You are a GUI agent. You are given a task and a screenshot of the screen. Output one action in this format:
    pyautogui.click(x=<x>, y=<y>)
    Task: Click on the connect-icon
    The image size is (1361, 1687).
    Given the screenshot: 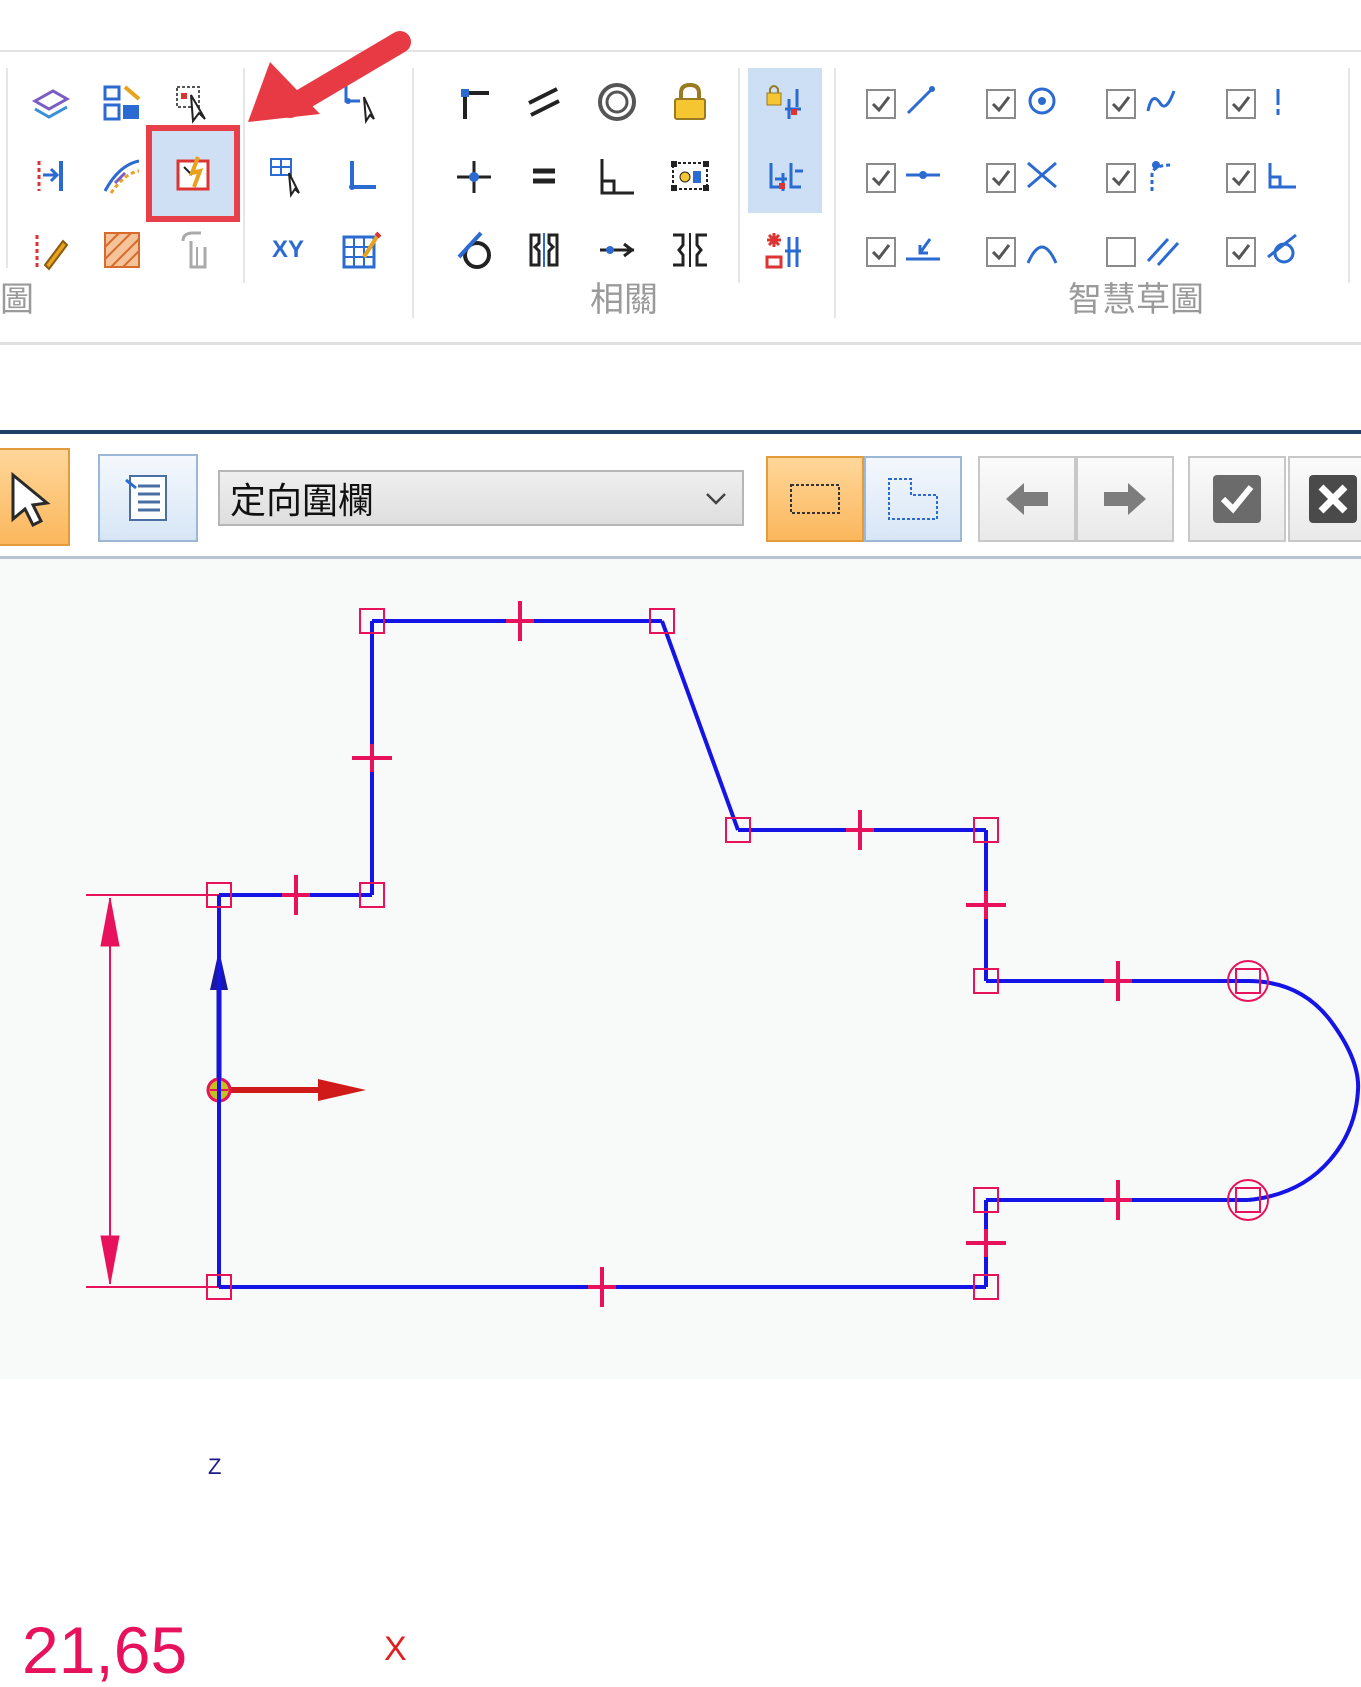 What is the action you would take?
    pyautogui.click(x=474, y=176)
    